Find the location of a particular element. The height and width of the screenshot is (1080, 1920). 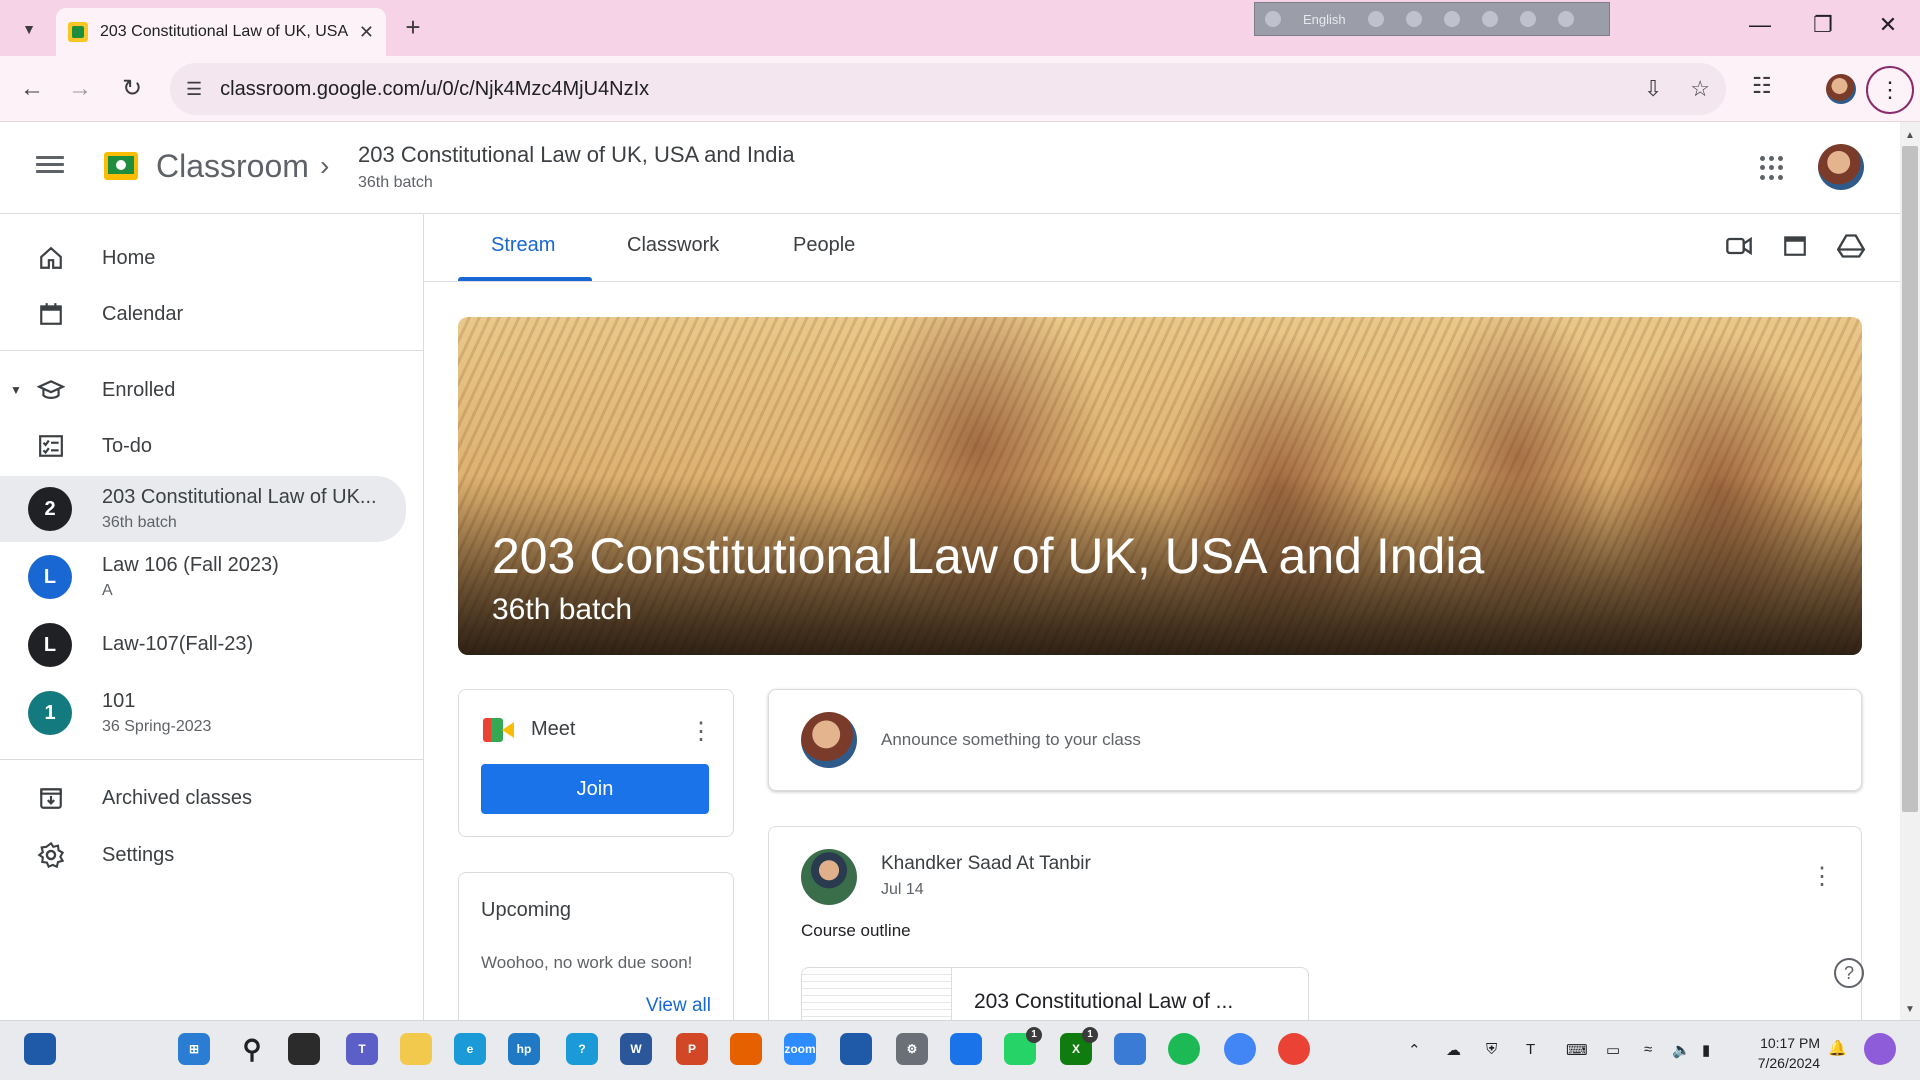

microsoft-store-icon is located at coordinates (856, 1049).